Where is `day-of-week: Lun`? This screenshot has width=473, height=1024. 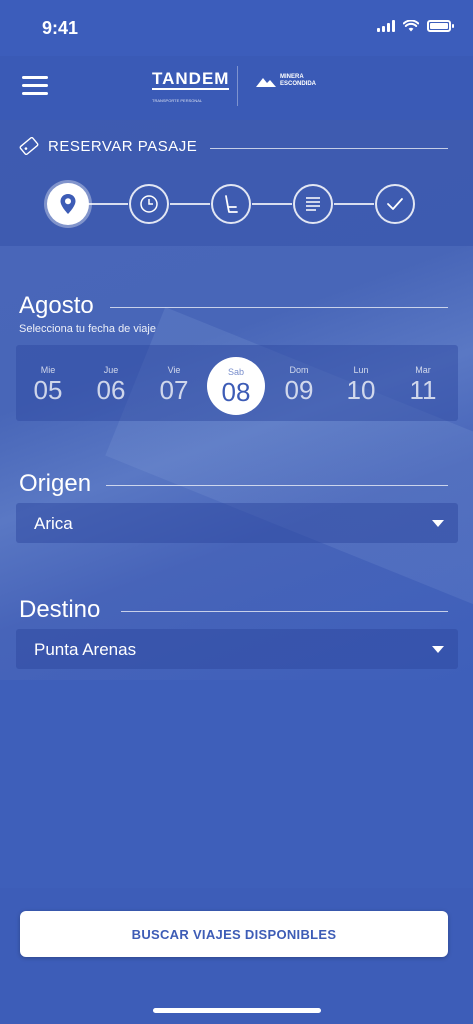 day-of-week: Lun is located at coordinates (361, 370).